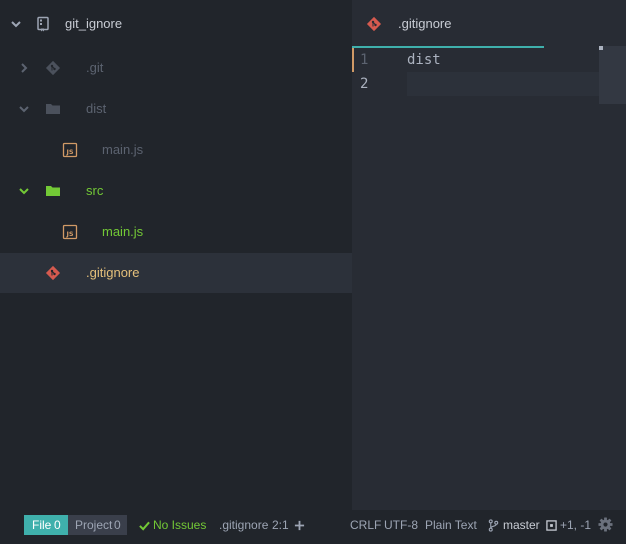 The width and height of the screenshot is (626, 544). I want to click on tab-gitignore: .gitignore, so click(448, 24).